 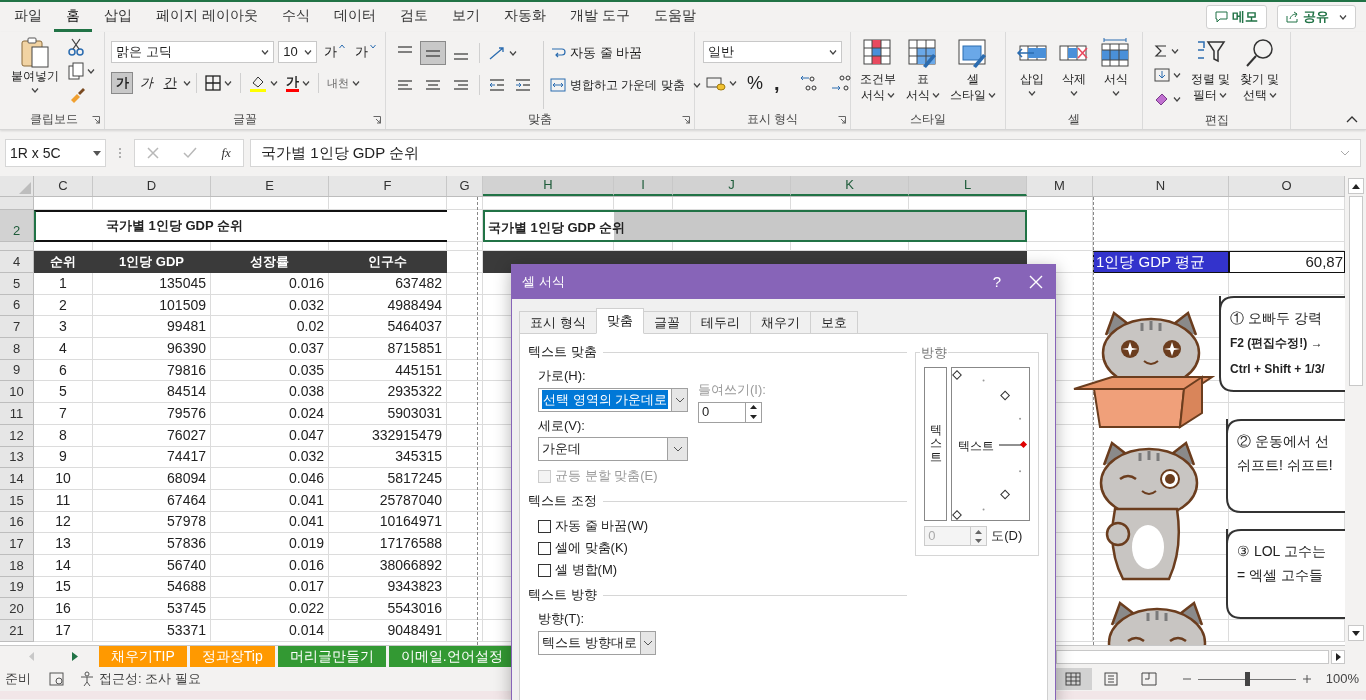 I want to click on row-header: 2, so click(x=17, y=226).